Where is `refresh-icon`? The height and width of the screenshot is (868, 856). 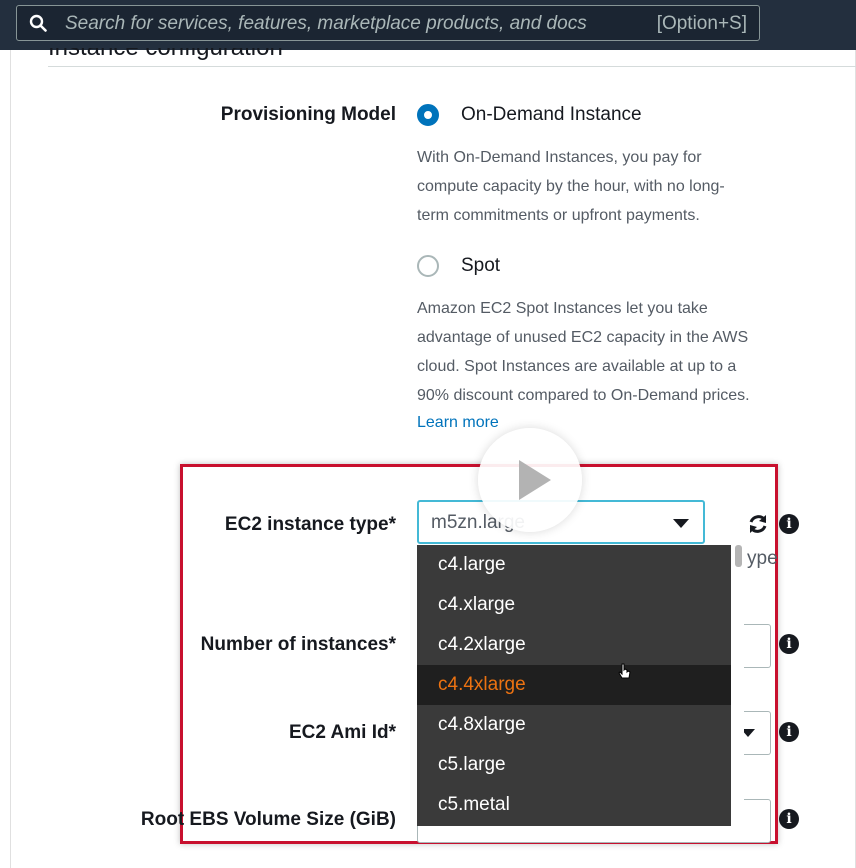
refresh-icon is located at coordinates (758, 524).